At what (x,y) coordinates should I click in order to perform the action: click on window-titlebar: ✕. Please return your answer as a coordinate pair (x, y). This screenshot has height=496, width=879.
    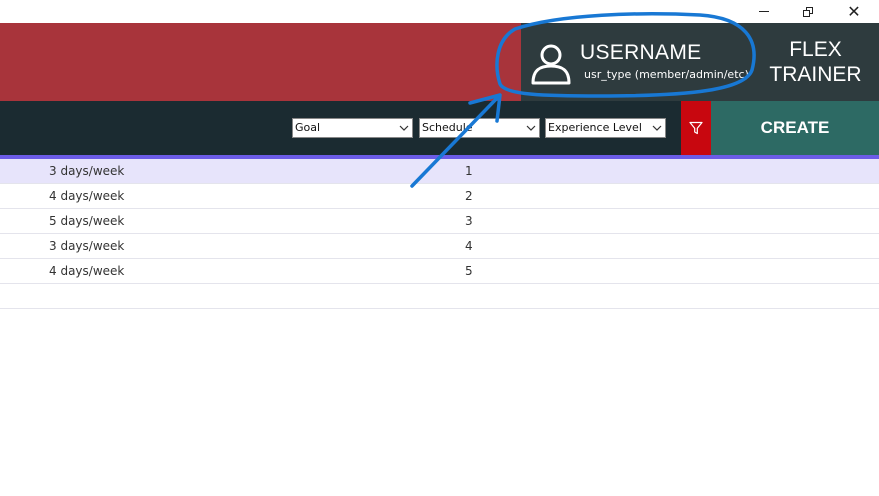
    Looking at the image, I should click on (439, 11).